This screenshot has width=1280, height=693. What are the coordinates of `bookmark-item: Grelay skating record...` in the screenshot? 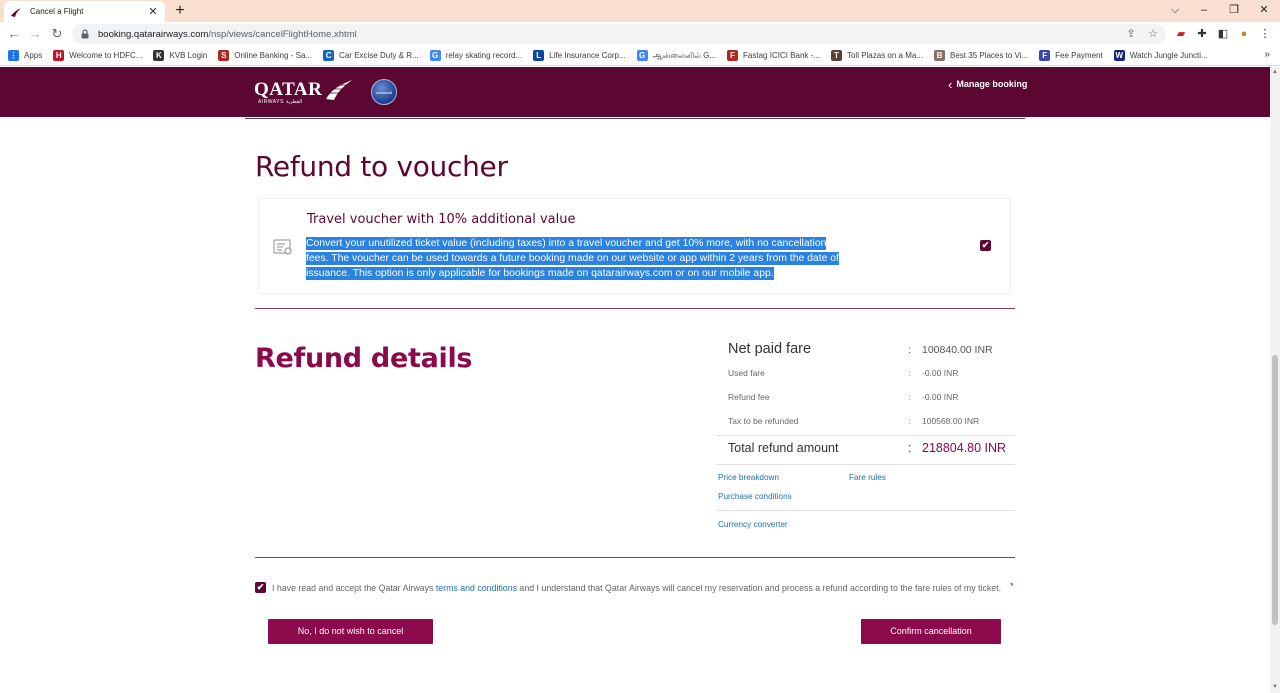 It's located at (476, 55).